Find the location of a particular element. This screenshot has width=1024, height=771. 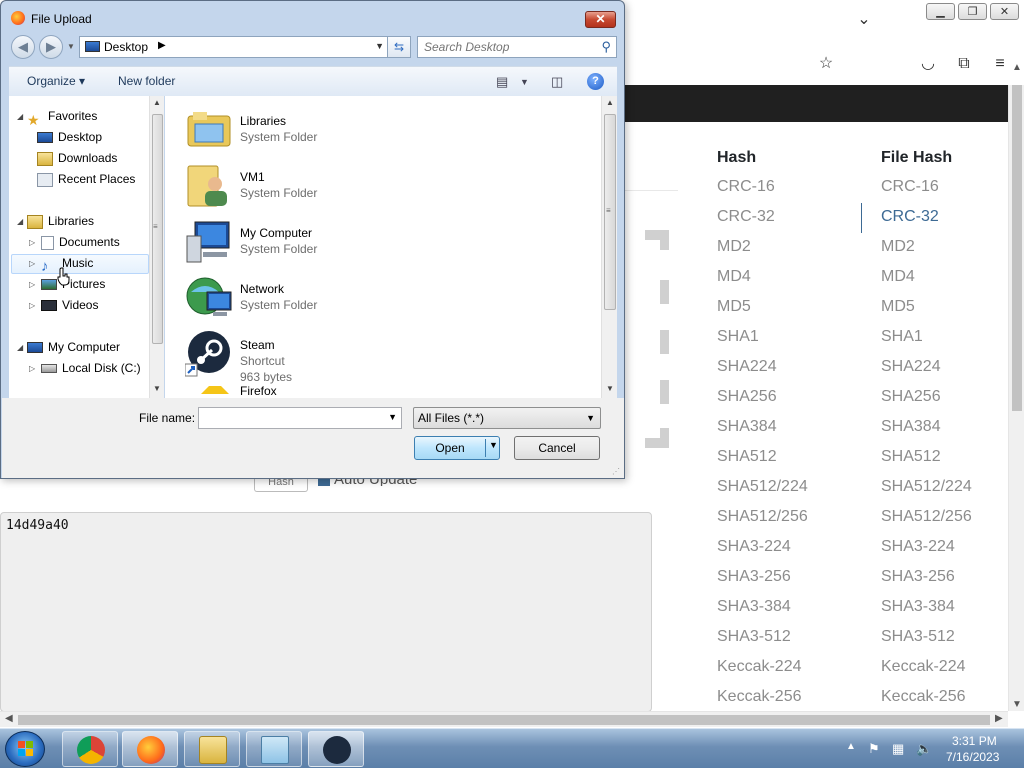

tab-list-chevron-icon: ⌄ is located at coordinates (864, 20).